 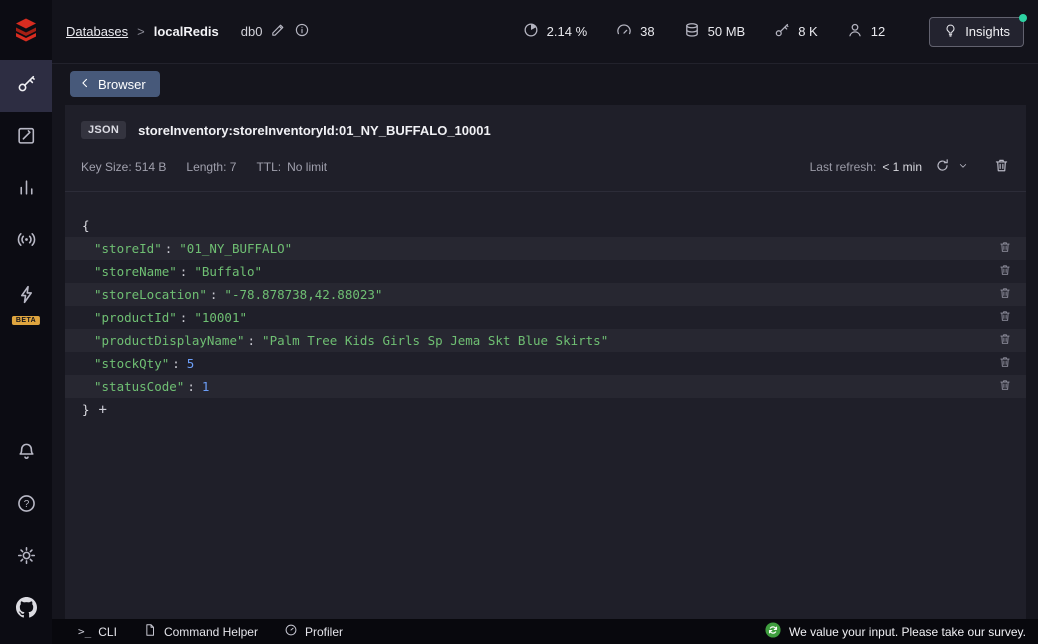 I want to click on chevron-down-icon, so click(x=963, y=167).